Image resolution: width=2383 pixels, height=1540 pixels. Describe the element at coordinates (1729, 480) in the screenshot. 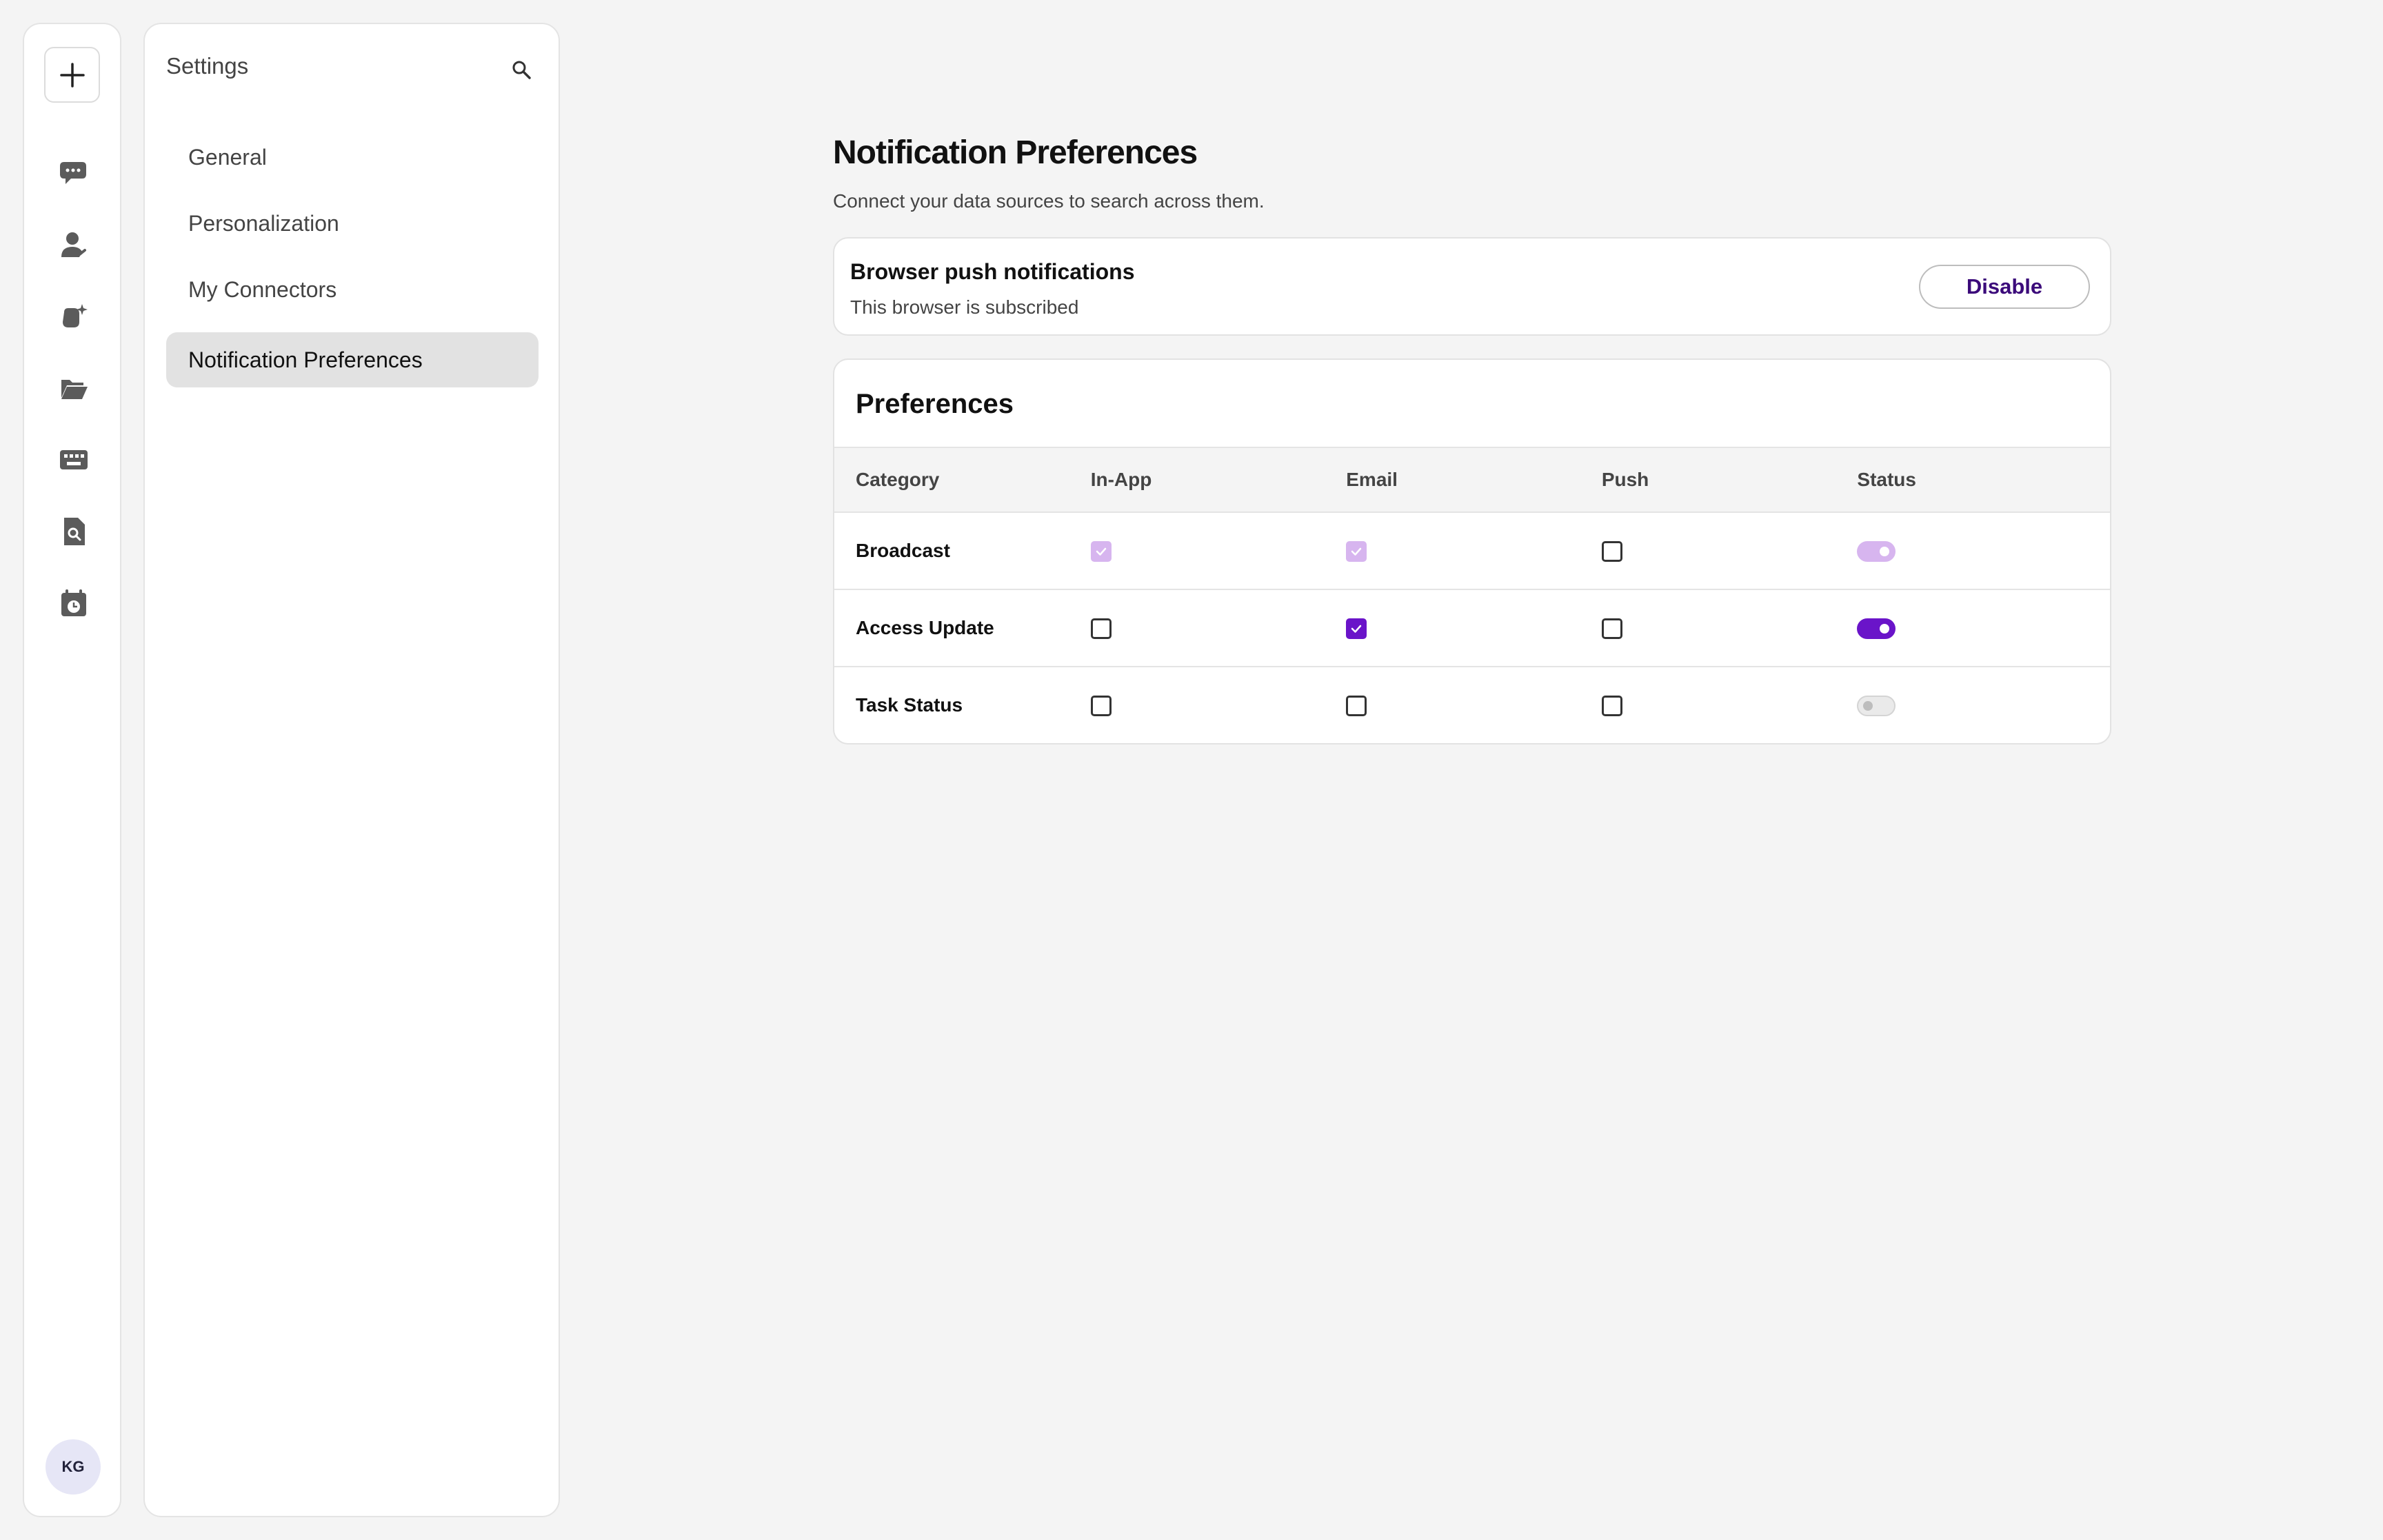

I see `column-header-push: Push` at that location.